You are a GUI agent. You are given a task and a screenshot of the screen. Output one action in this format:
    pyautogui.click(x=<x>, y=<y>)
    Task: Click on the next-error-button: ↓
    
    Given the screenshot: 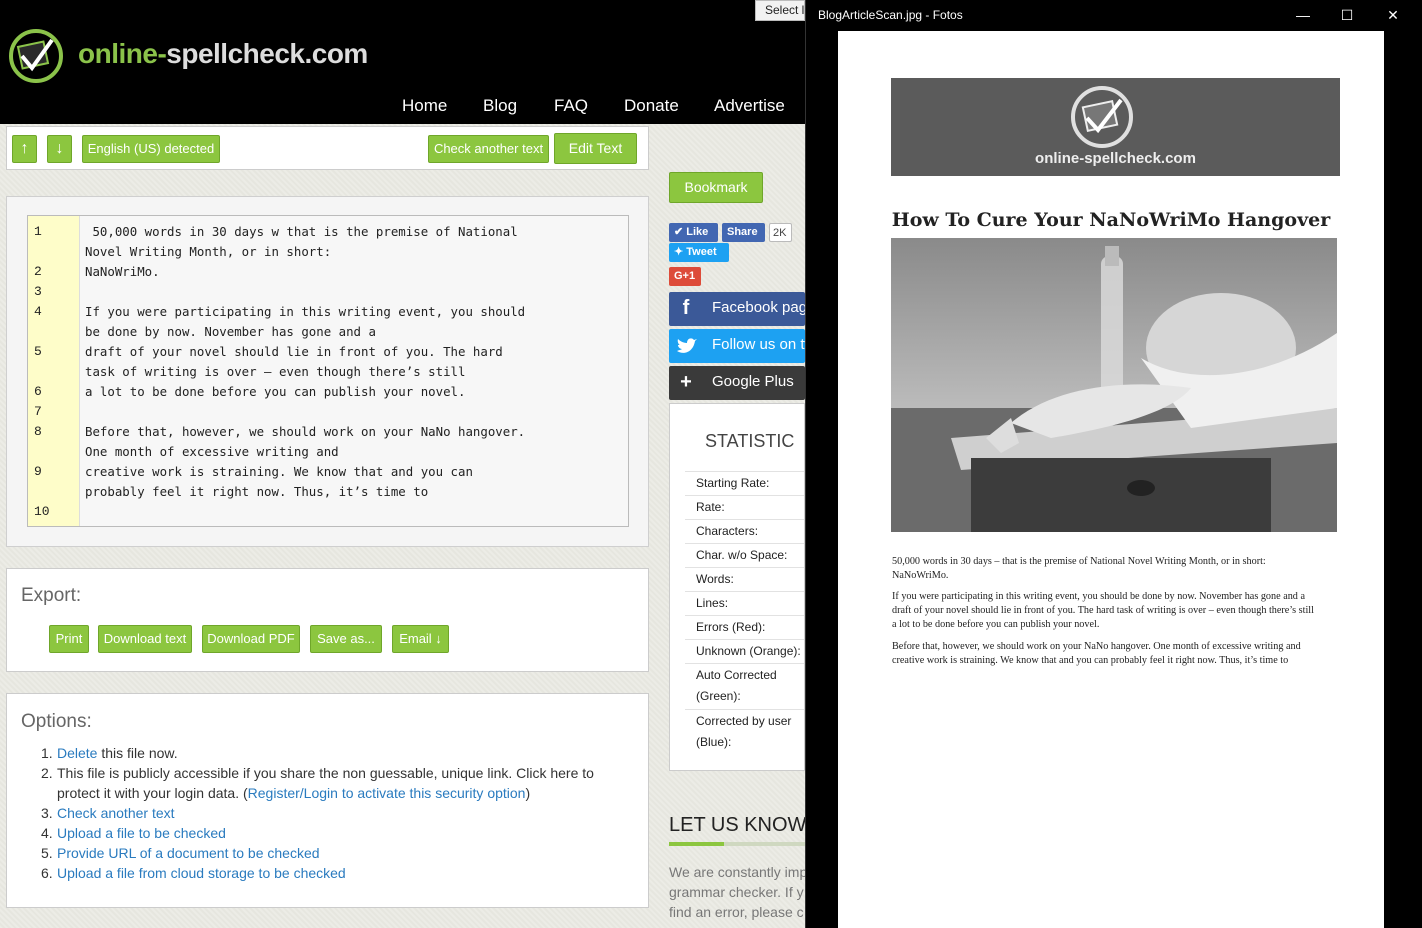 What is the action you would take?
    pyautogui.click(x=59, y=149)
    